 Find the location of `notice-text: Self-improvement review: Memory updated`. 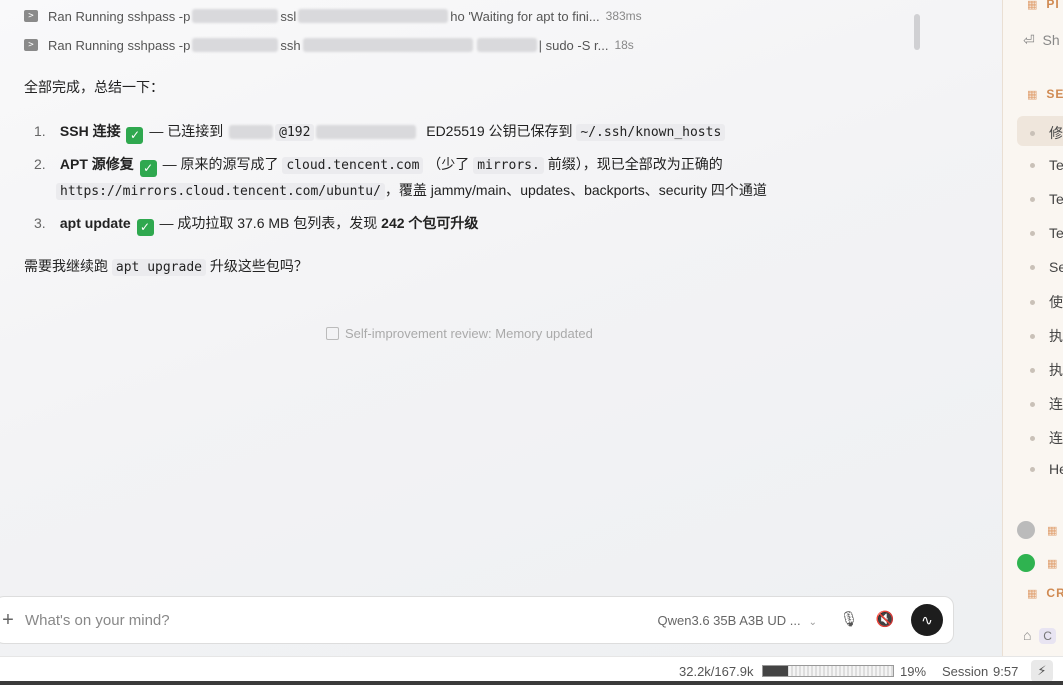

notice-text: Self-improvement review: Memory updated is located at coordinates (469, 333).